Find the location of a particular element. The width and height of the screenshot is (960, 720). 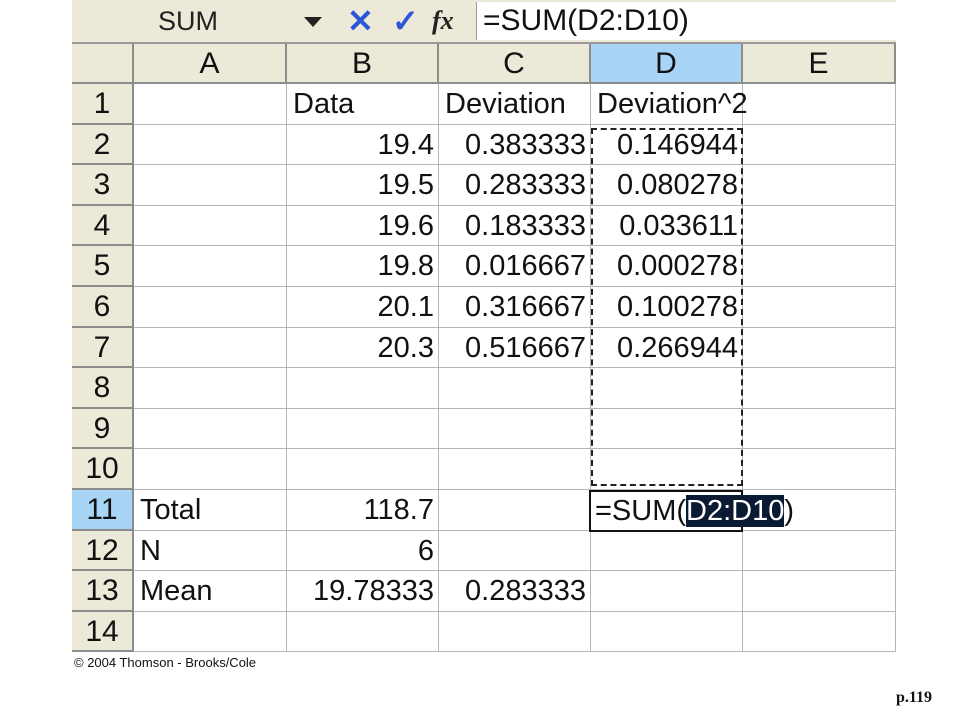

row-header-3: 3 is located at coordinates (103, 185).